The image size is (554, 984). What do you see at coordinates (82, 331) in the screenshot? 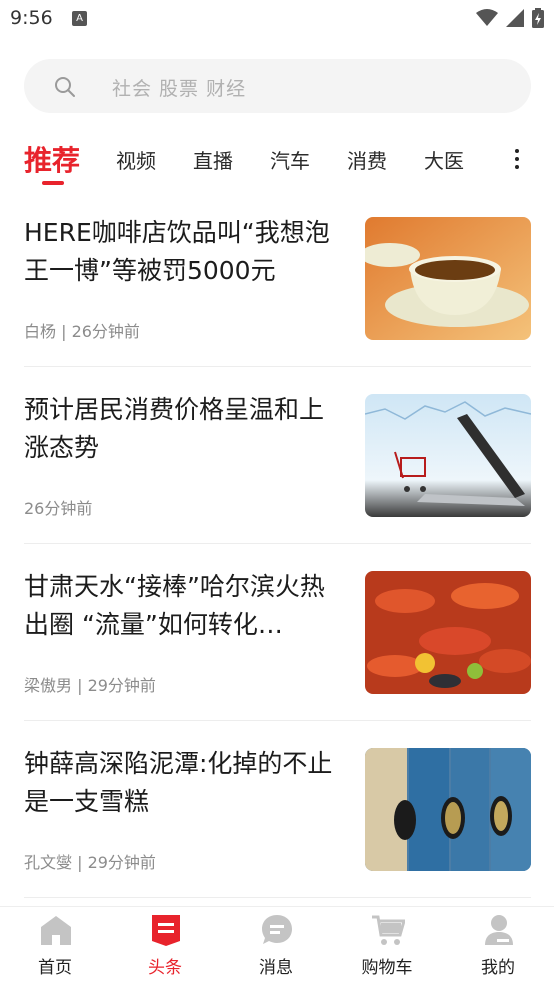
I see `news-meta: 白杨 | 26分钟前` at bounding box center [82, 331].